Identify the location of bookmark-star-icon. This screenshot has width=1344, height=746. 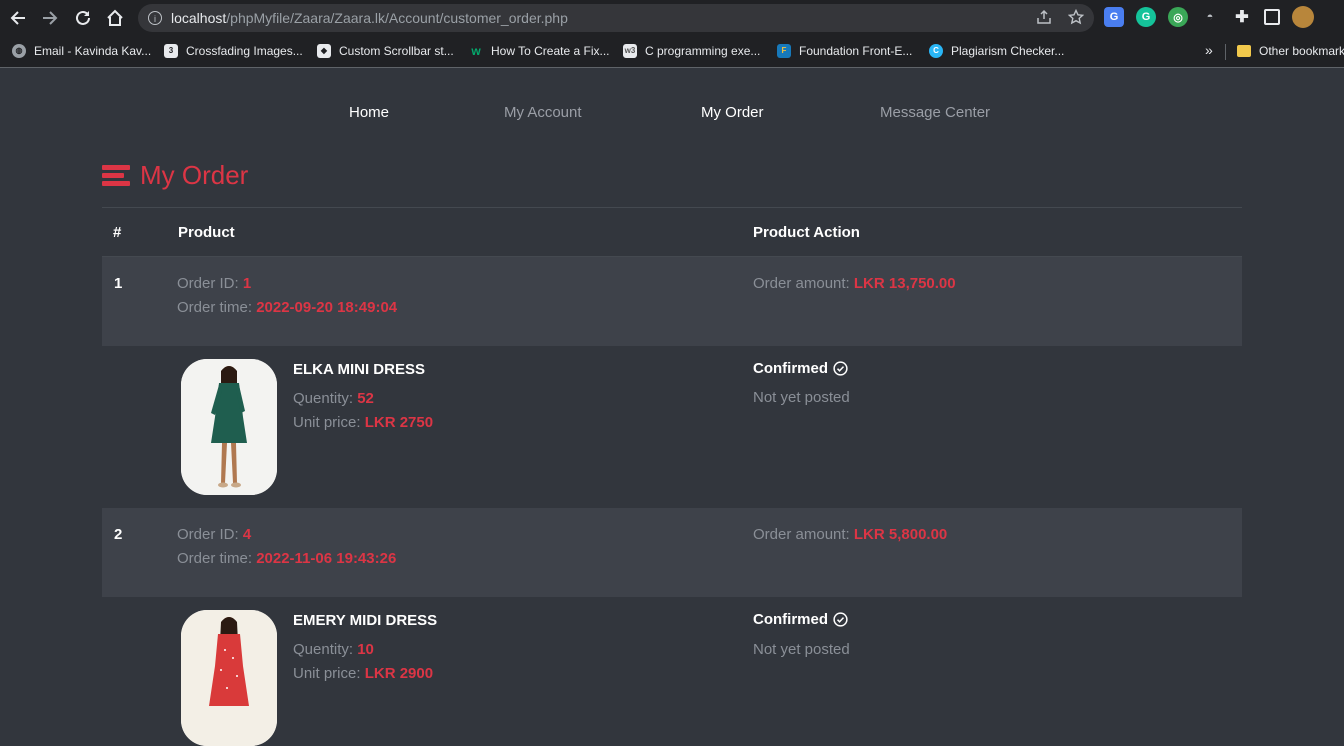
(1076, 17).